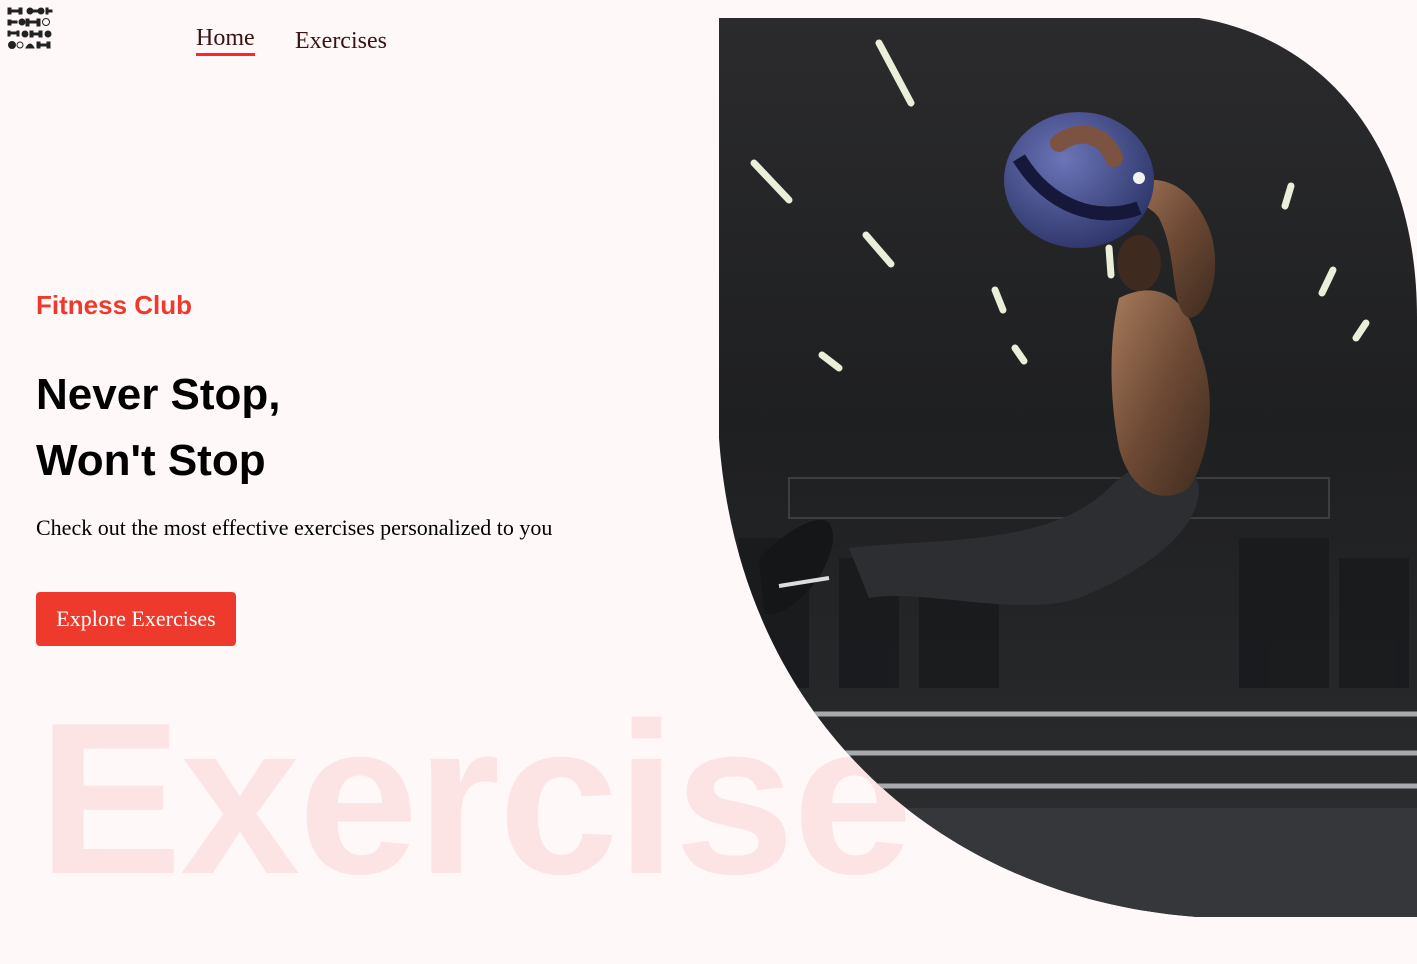 This screenshot has width=1417, height=964. Describe the element at coordinates (158, 428) in the screenshot. I see `hero-headline: Never Stop, Won't Stop` at that location.